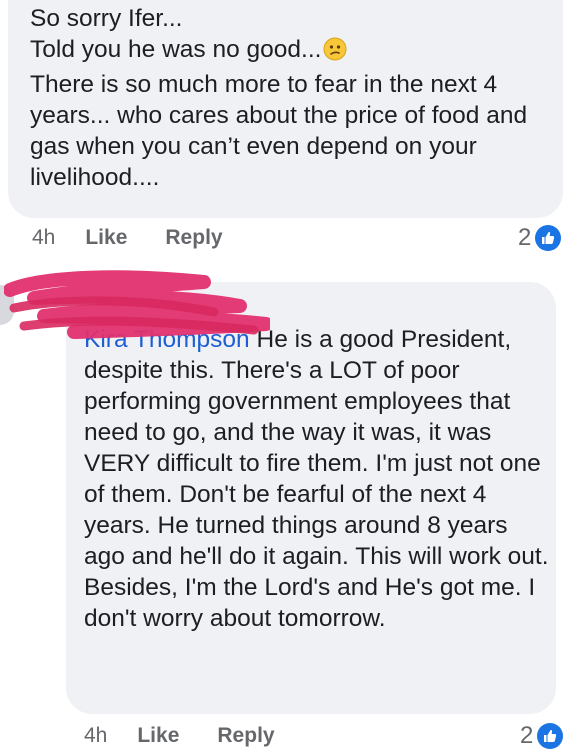  Describe the element at coordinates (137, 304) in the screenshot. I see `redaction-scribble` at that location.